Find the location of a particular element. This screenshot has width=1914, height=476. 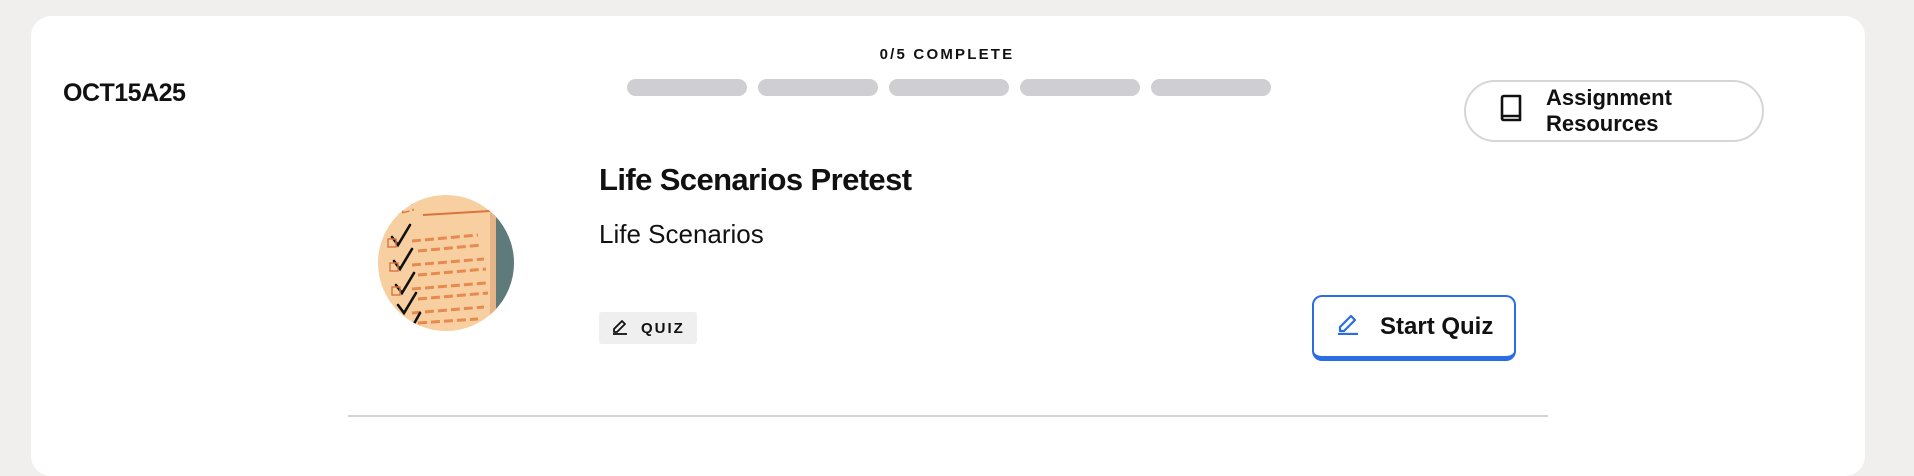

activity-type-badge: QUIZ is located at coordinates (648, 328).